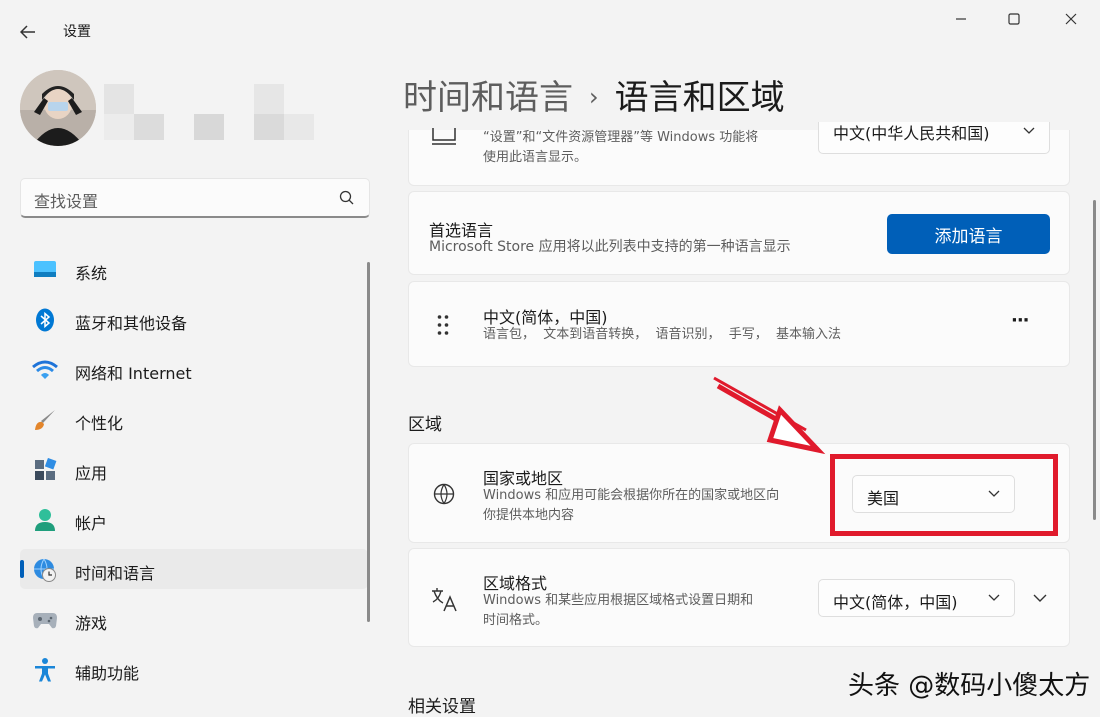  I want to click on arrow-left-icon, so click(27, 32).